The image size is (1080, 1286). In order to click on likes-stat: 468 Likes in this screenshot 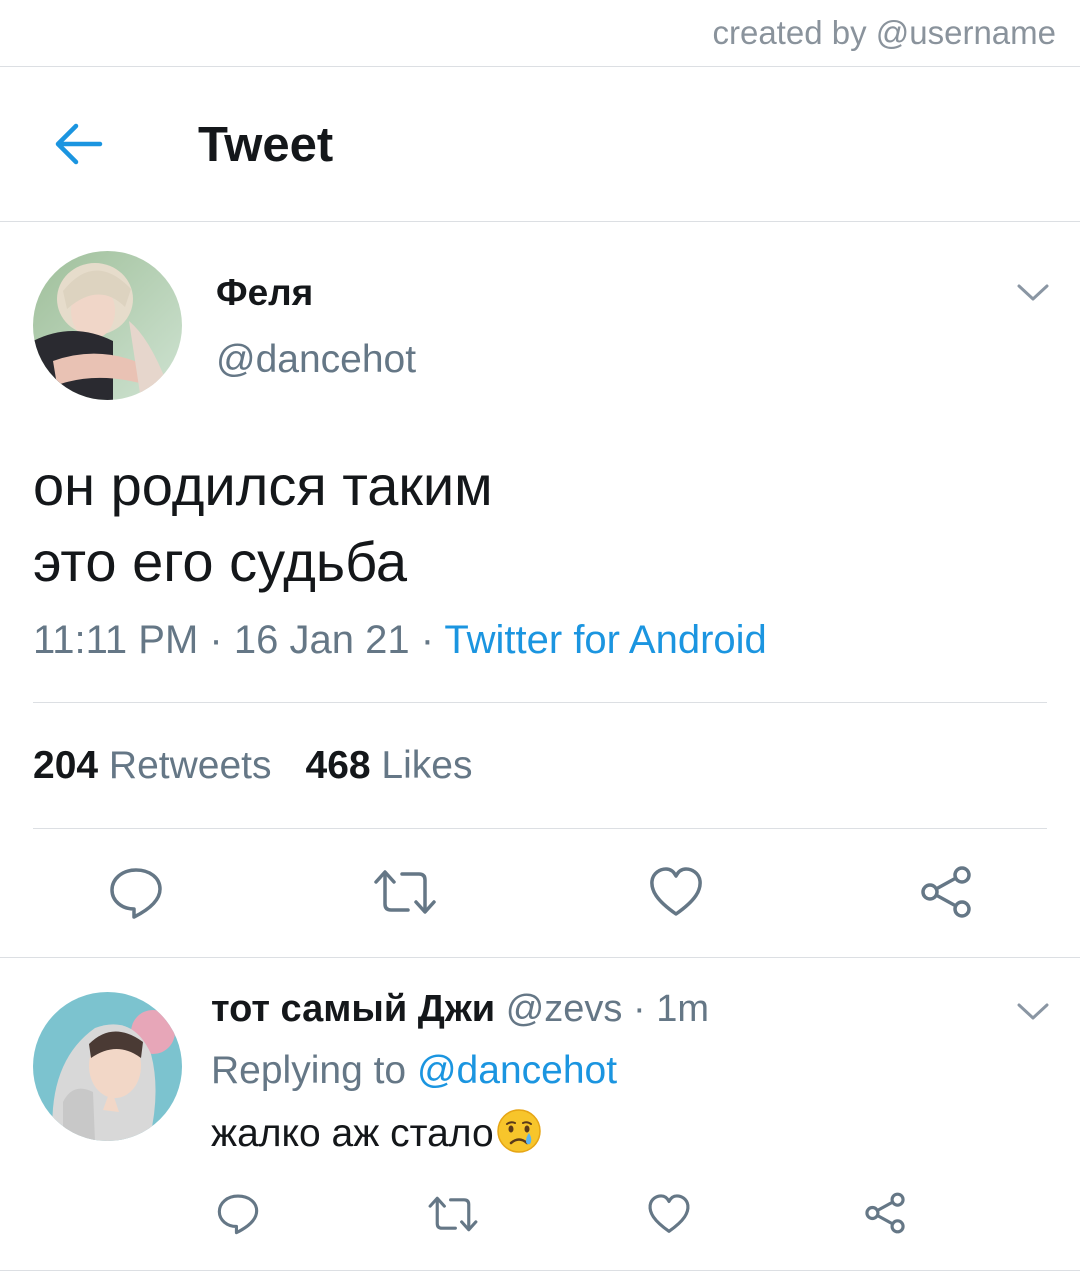, I will do `click(389, 765)`.